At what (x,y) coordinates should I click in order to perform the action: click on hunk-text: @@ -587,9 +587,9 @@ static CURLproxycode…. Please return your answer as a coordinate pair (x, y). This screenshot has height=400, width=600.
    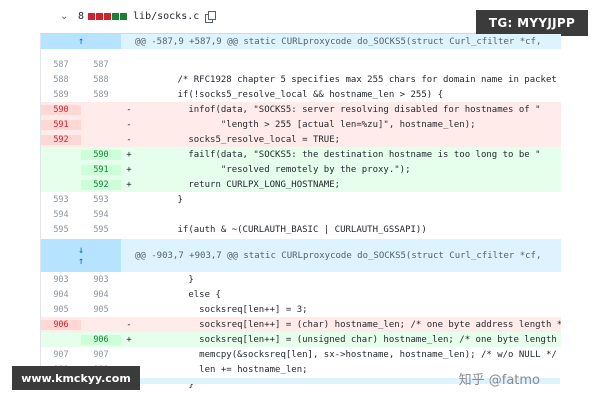
    Looking at the image, I should click on (338, 41).